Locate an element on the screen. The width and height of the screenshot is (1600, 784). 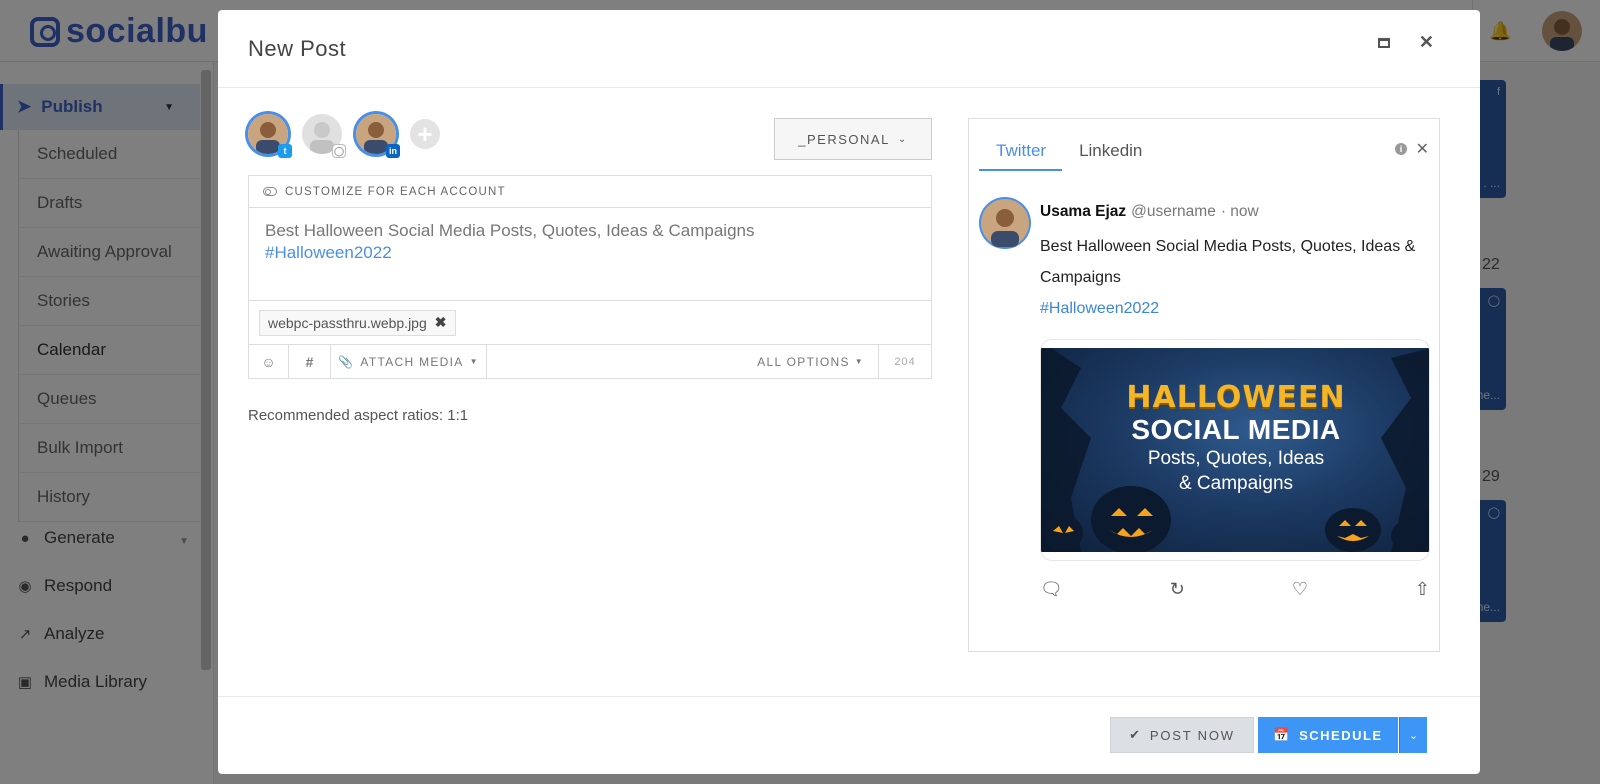
tweet-actions: 🗨 ↻ ♡ ⇧ is located at coordinates (1235, 589).